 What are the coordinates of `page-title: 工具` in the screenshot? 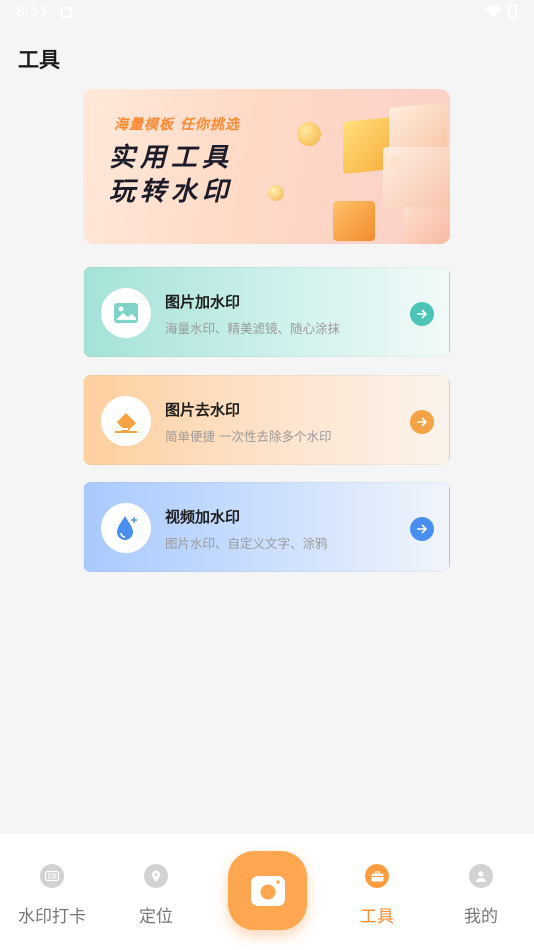 It's located at (39, 60).